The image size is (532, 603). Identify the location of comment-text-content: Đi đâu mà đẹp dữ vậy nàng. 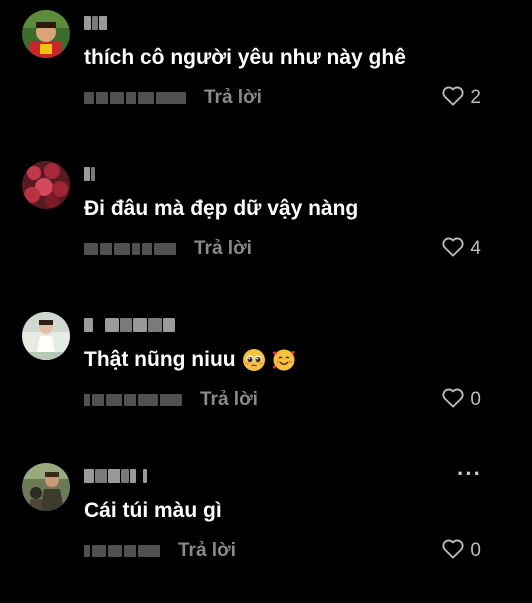
(221, 208).